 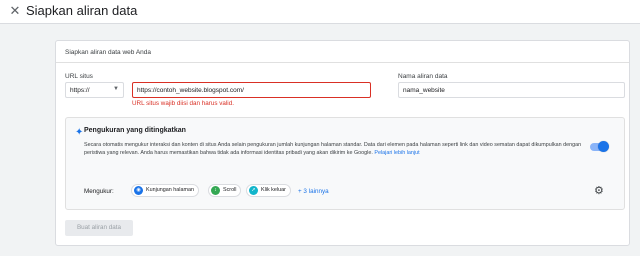 What do you see at coordinates (108, 52) in the screenshot?
I see `card-header: Siapkan aliran data web Anda` at bounding box center [108, 52].